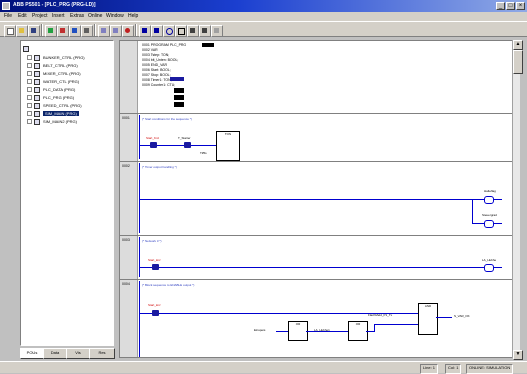 This screenshot has width=527, height=374. Describe the element at coordinates (129, 199) in the screenshot. I see `network-gutter` at that location.